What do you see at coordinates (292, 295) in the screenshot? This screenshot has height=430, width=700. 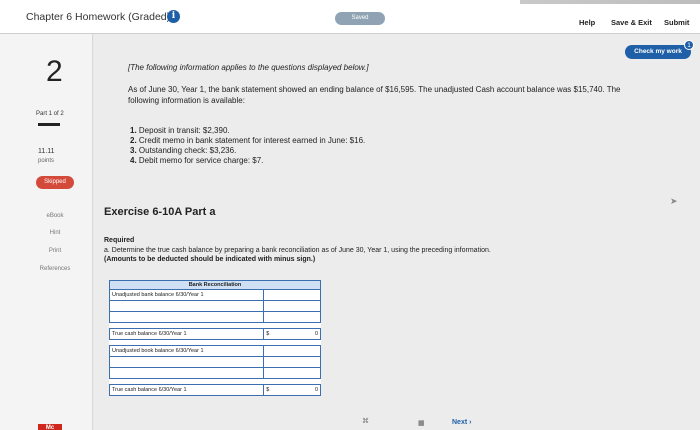 I see `unadjusted-bank-input` at bounding box center [292, 295].